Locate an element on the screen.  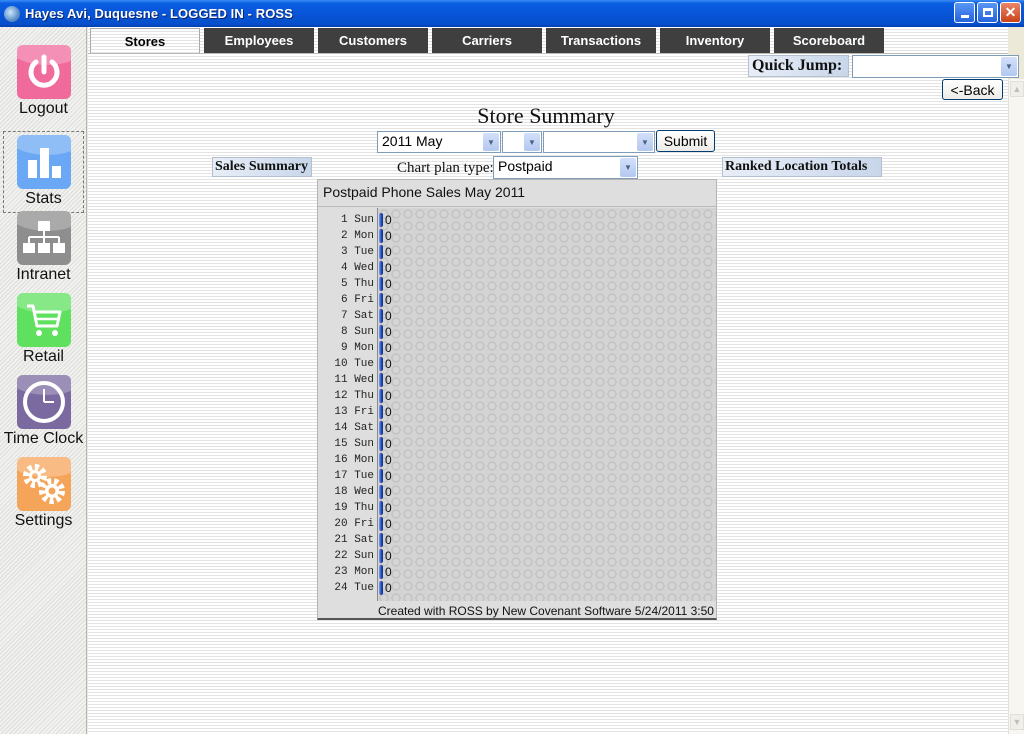
gears-icon is located at coordinates (43, 484).